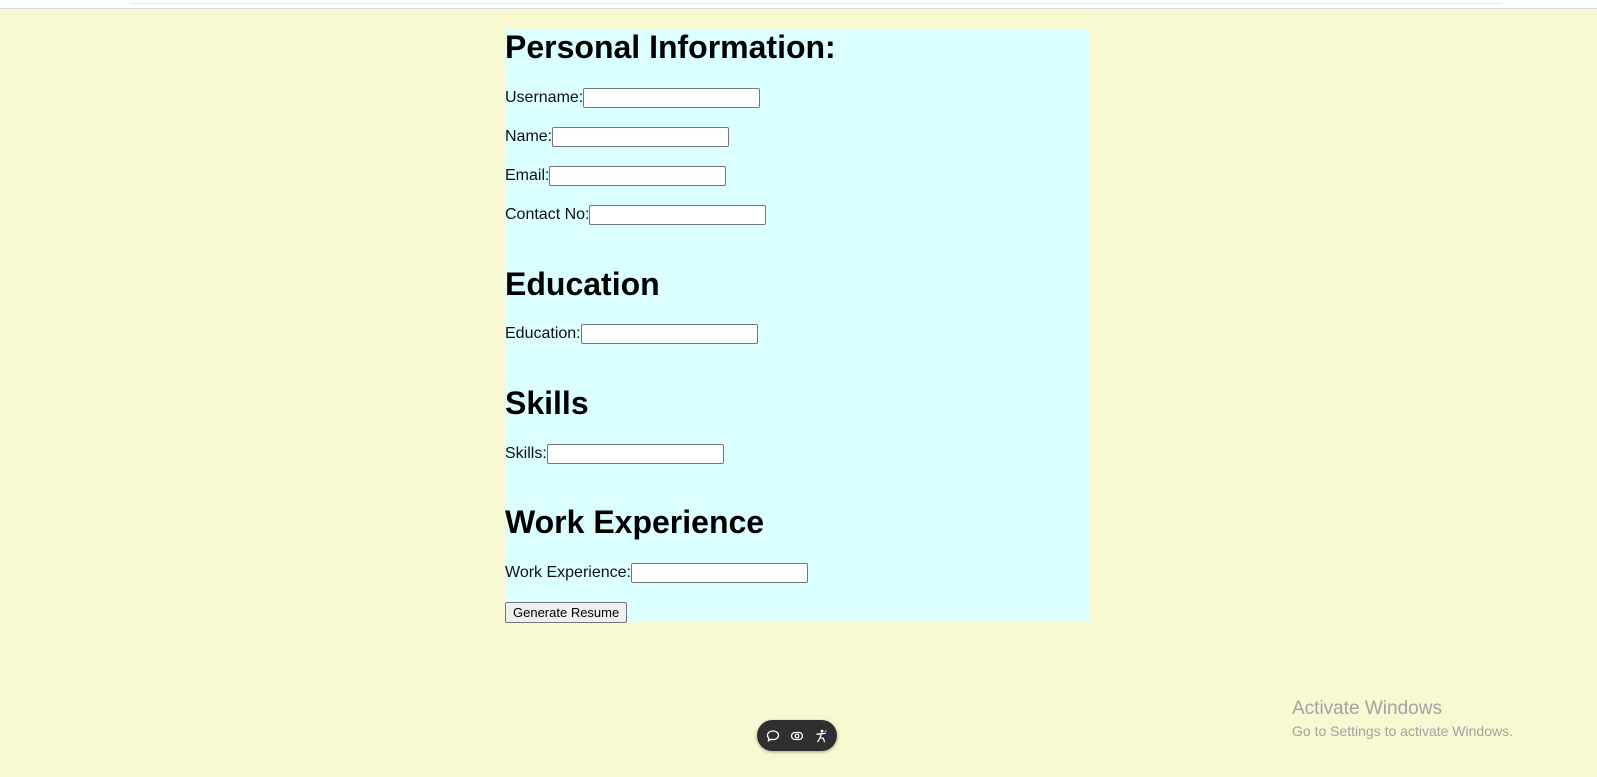 The width and height of the screenshot is (1597, 777). What do you see at coordinates (547, 214) in the screenshot?
I see `contact-label: Contact No:` at bounding box center [547, 214].